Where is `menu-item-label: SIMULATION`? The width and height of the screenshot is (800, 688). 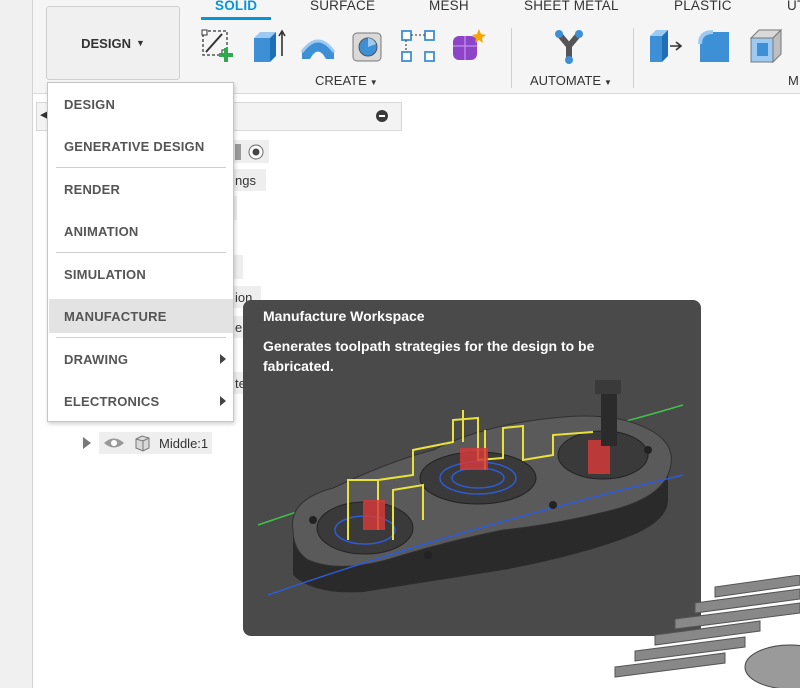 menu-item-label: SIMULATION is located at coordinates (105, 274).